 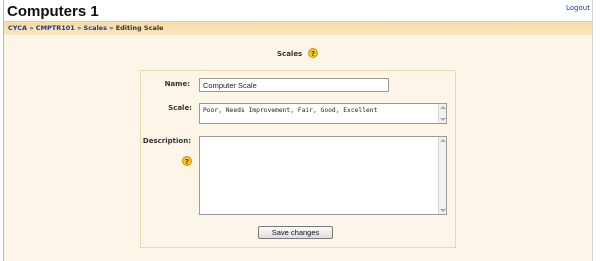 What do you see at coordinates (294, 85) in the screenshot?
I see `name-input: Computer Scale` at bounding box center [294, 85].